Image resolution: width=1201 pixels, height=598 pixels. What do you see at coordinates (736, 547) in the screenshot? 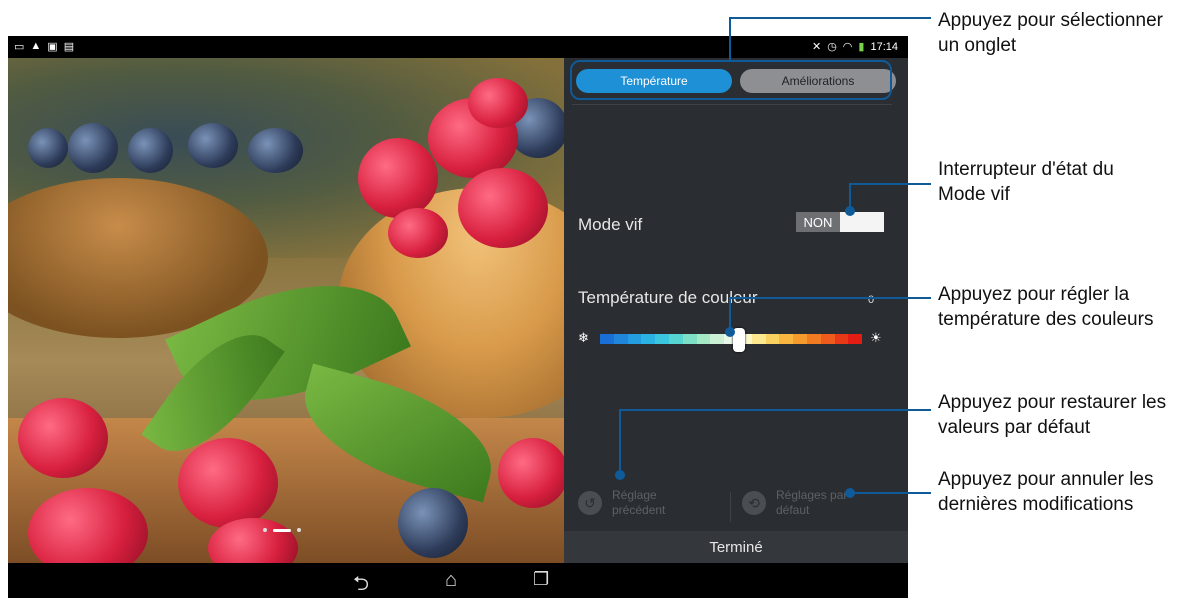
I see `done-button: Terminé` at bounding box center [736, 547].